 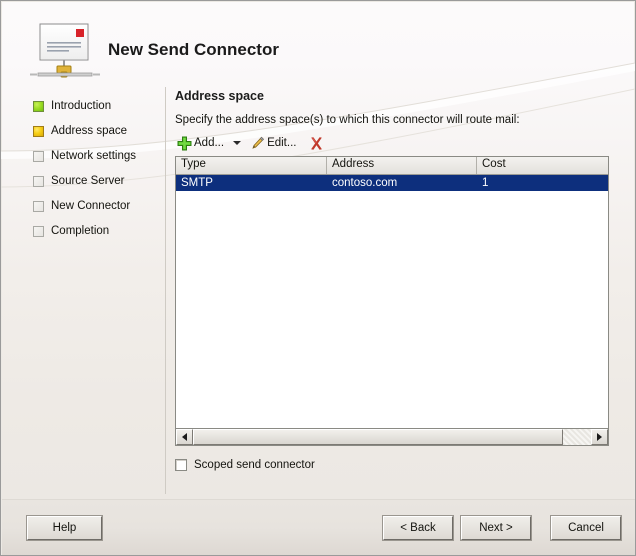 I want to click on section-heading: Address space, so click(x=219, y=96).